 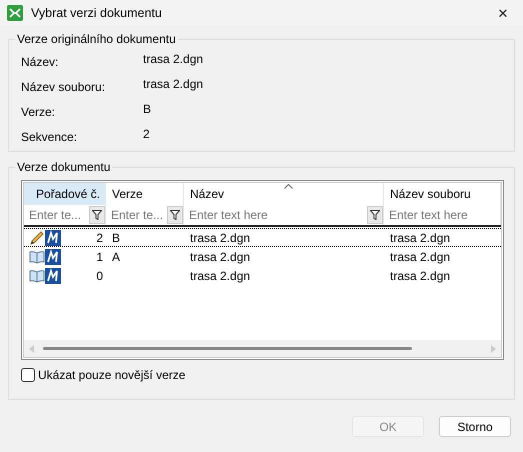 What do you see at coordinates (100, 275) in the screenshot?
I see `table-cell-text: 0` at bounding box center [100, 275].